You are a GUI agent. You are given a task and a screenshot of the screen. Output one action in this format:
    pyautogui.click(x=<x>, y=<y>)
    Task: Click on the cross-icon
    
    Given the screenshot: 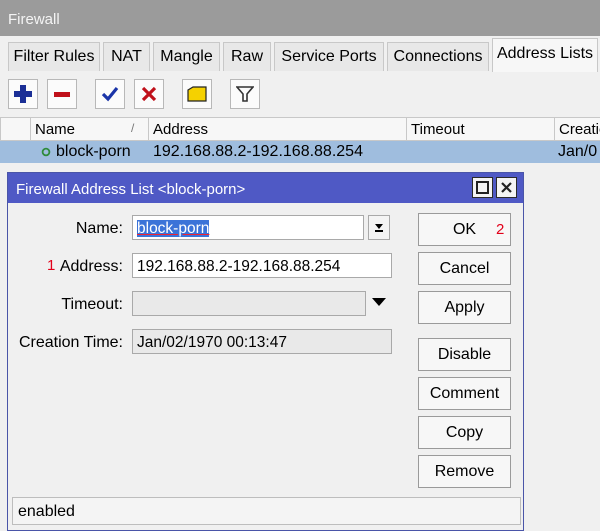 What is the action you would take?
    pyautogui.click(x=149, y=94)
    